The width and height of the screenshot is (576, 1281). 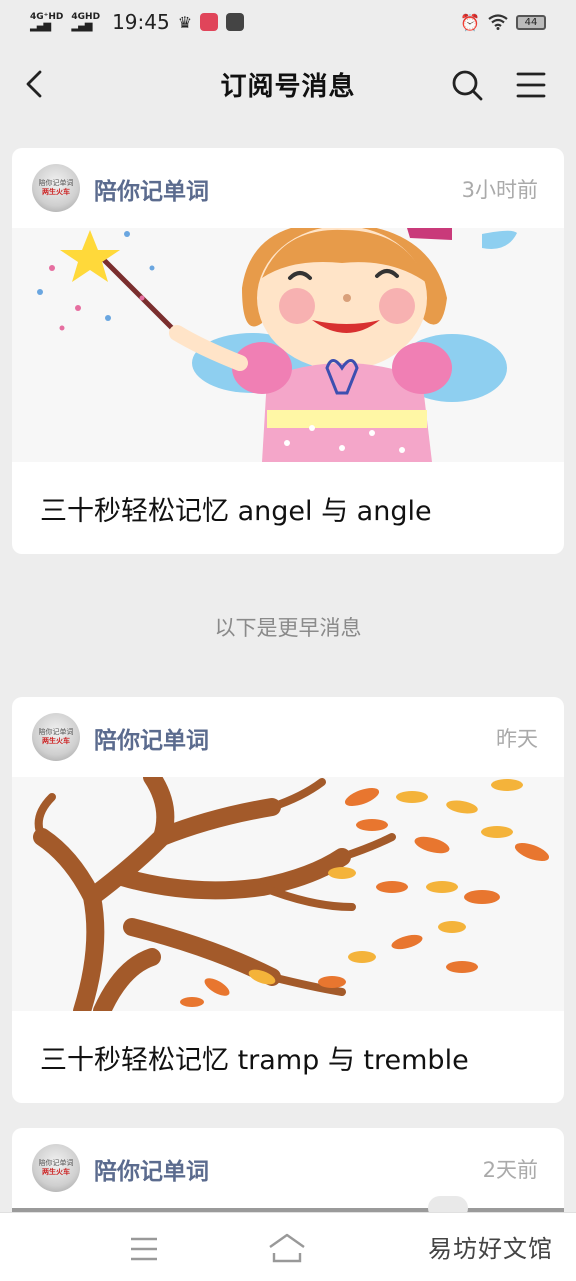 What do you see at coordinates (288, 1168) in the screenshot?
I see `card-header: 陪你记单词 两生火车 陪你记单词 2天前` at bounding box center [288, 1168].